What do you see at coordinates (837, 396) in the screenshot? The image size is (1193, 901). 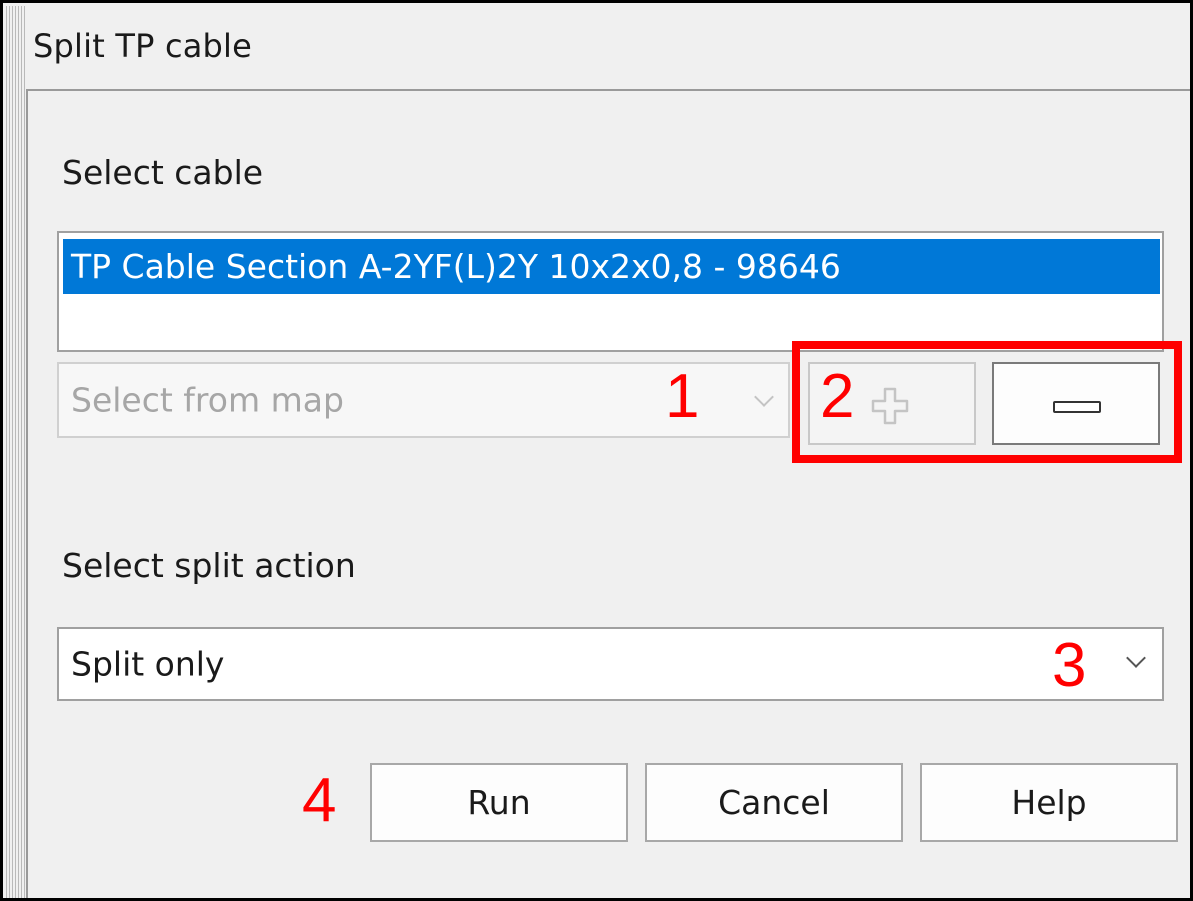 I see `callout-2: 2` at bounding box center [837, 396].